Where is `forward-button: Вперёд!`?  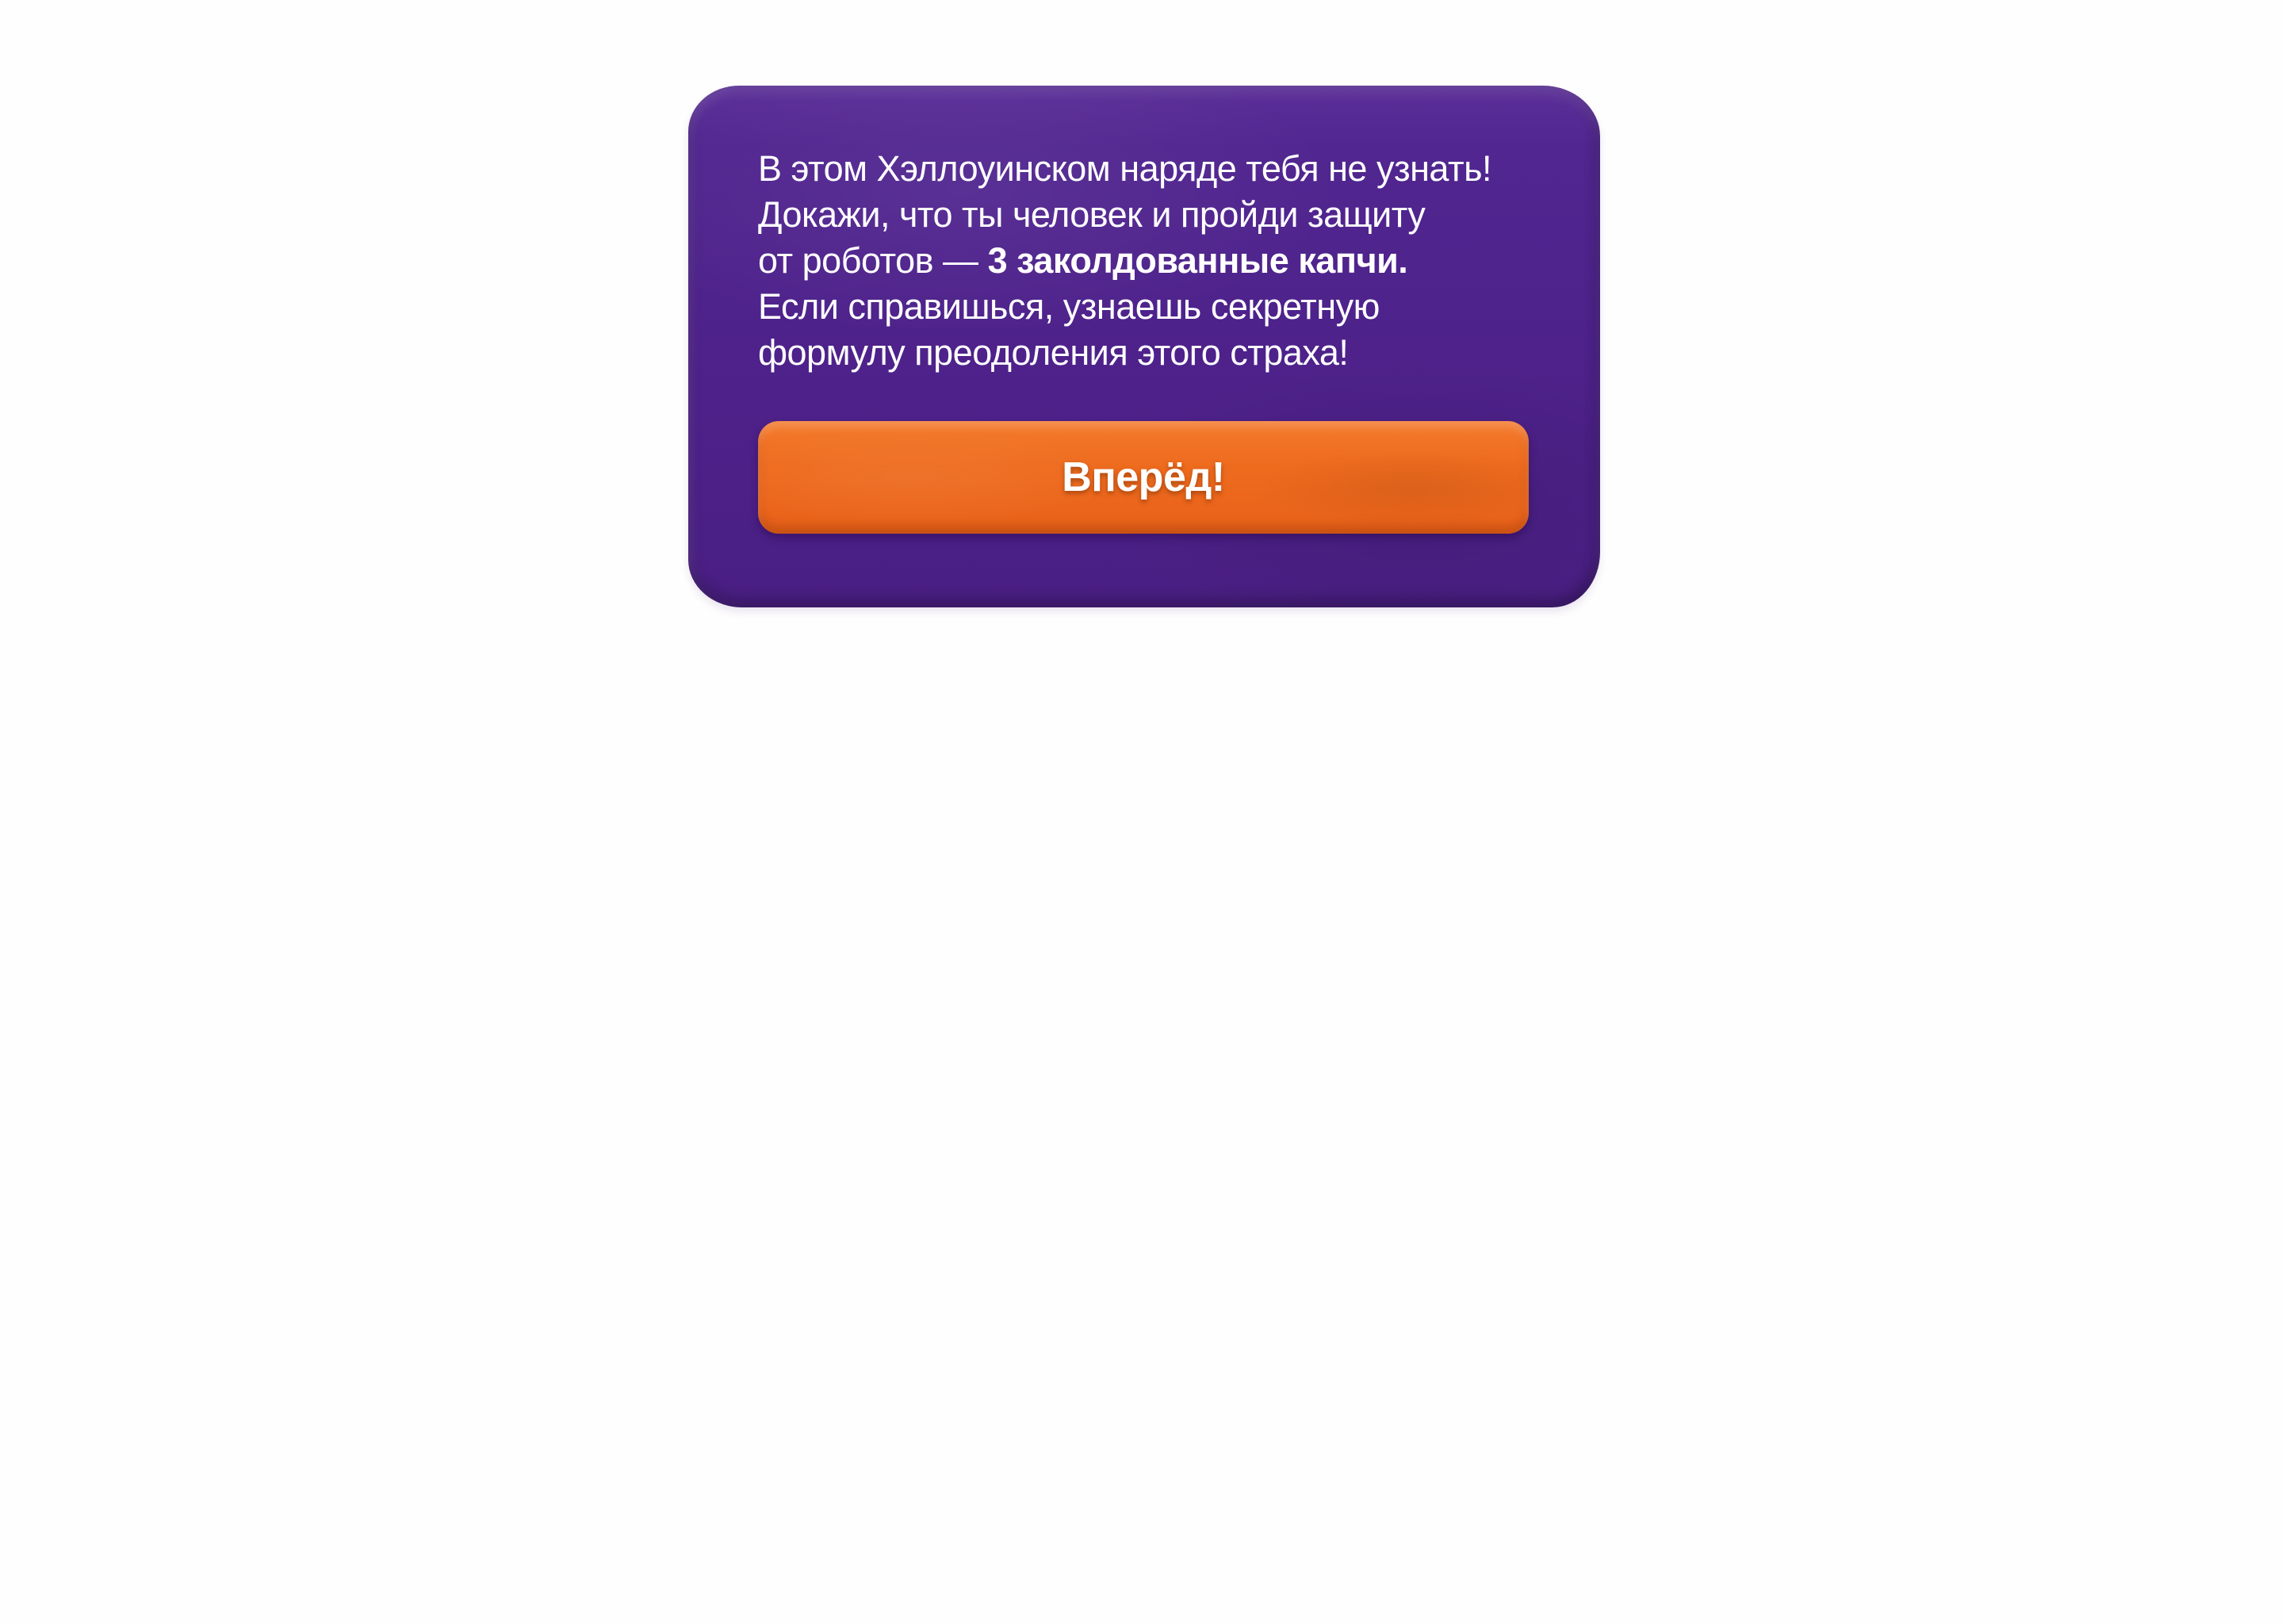 forward-button: Вперёд! is located at coordinates (1143, 477).